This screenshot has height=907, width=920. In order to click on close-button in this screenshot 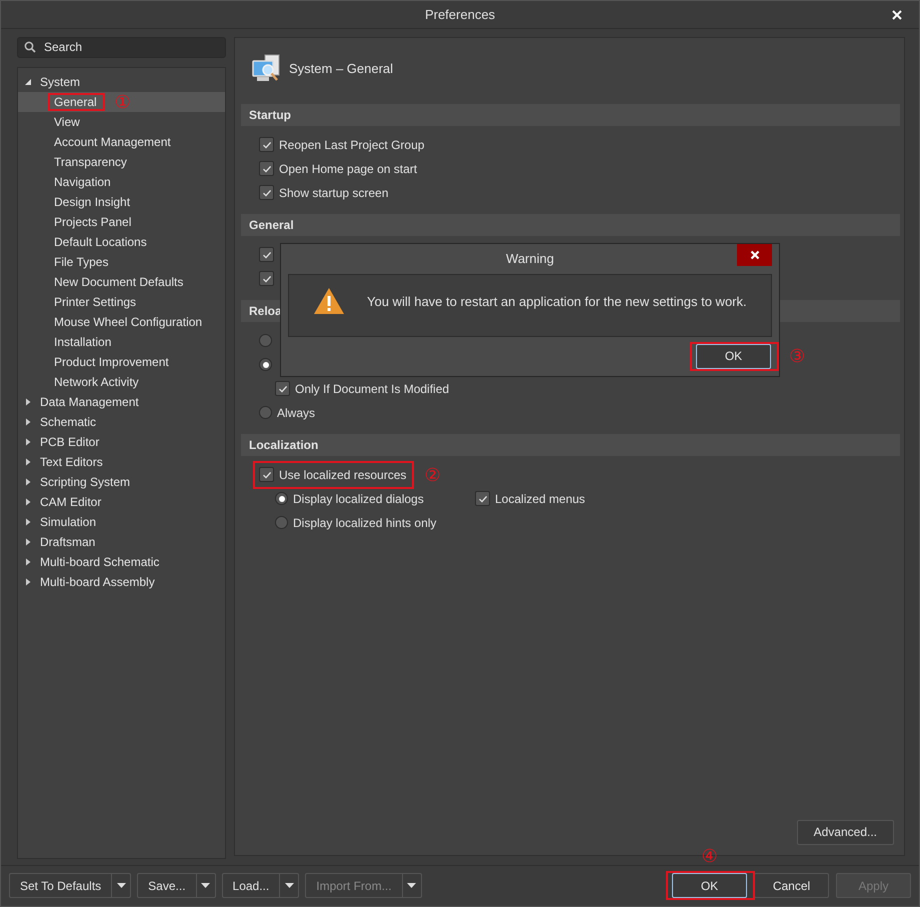, I will do `click(754, 255)`.